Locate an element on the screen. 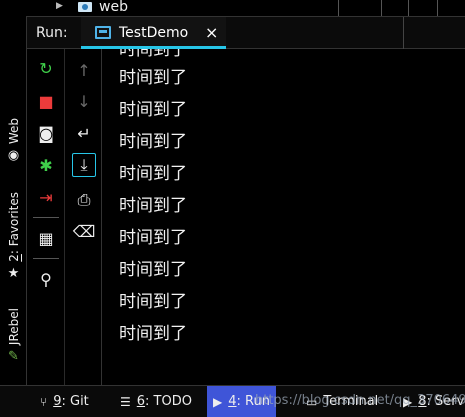 Image resolution: width=465 pixels, height=417 pixels. run-tab-title: TestDemo is located at coordinates (154, 33).